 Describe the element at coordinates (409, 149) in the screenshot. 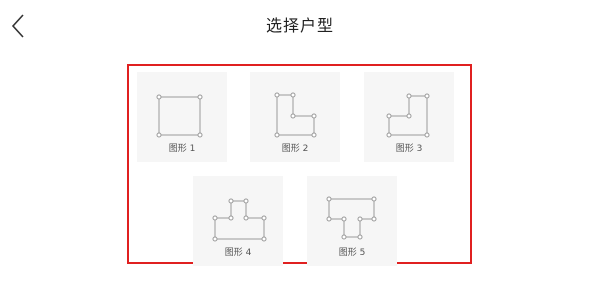

I see `shape-label: 图形 3` at that location.